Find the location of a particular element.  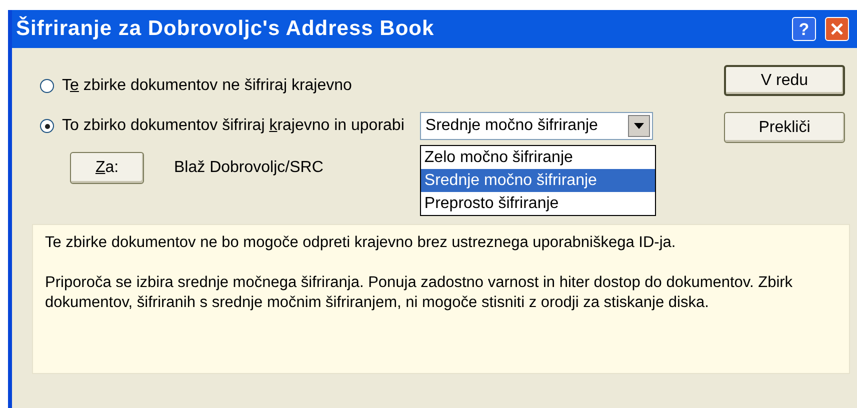

info-text: Te zbirke dokumentov ne bo mogoče odpreti krajevno brez ustreznega uporabniškega ID-ja. is located at coordinates (361, 243).